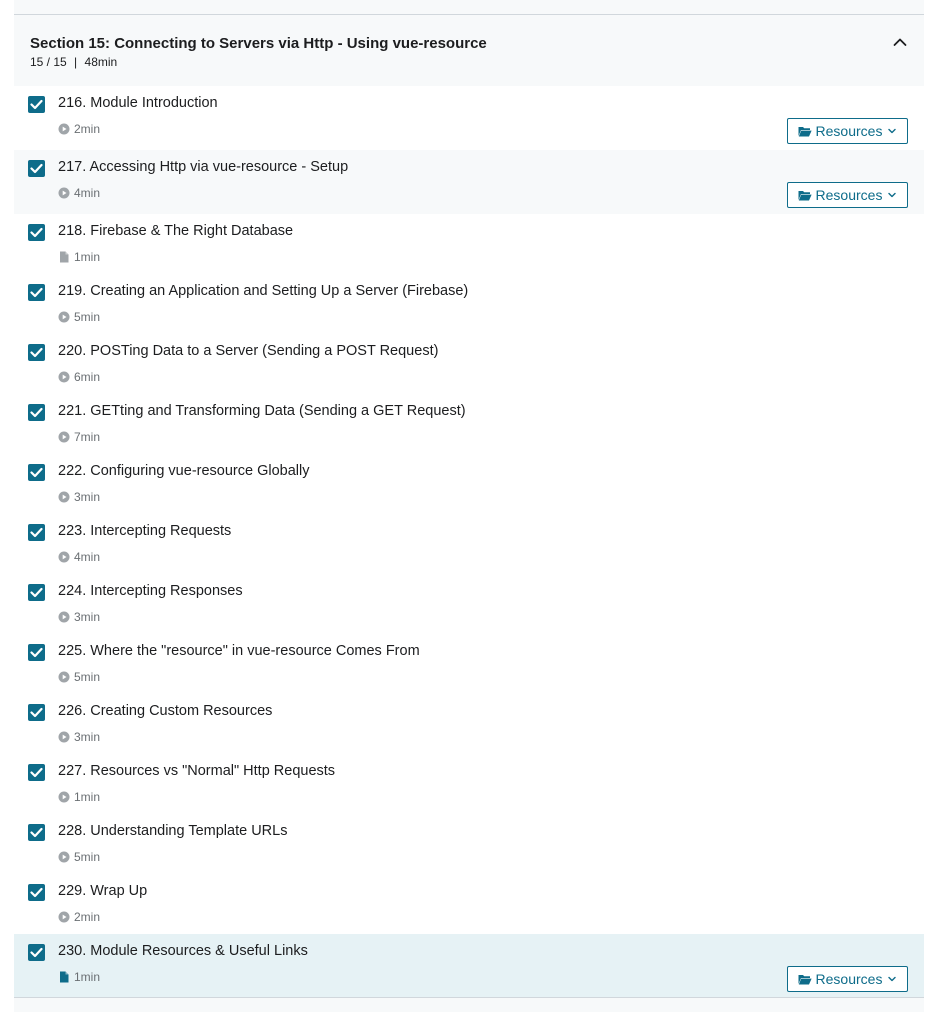 This screenshot has width=941, height=1012. I want to click on lesson-title: 223. Intercepting Requests, so click(145, 531).